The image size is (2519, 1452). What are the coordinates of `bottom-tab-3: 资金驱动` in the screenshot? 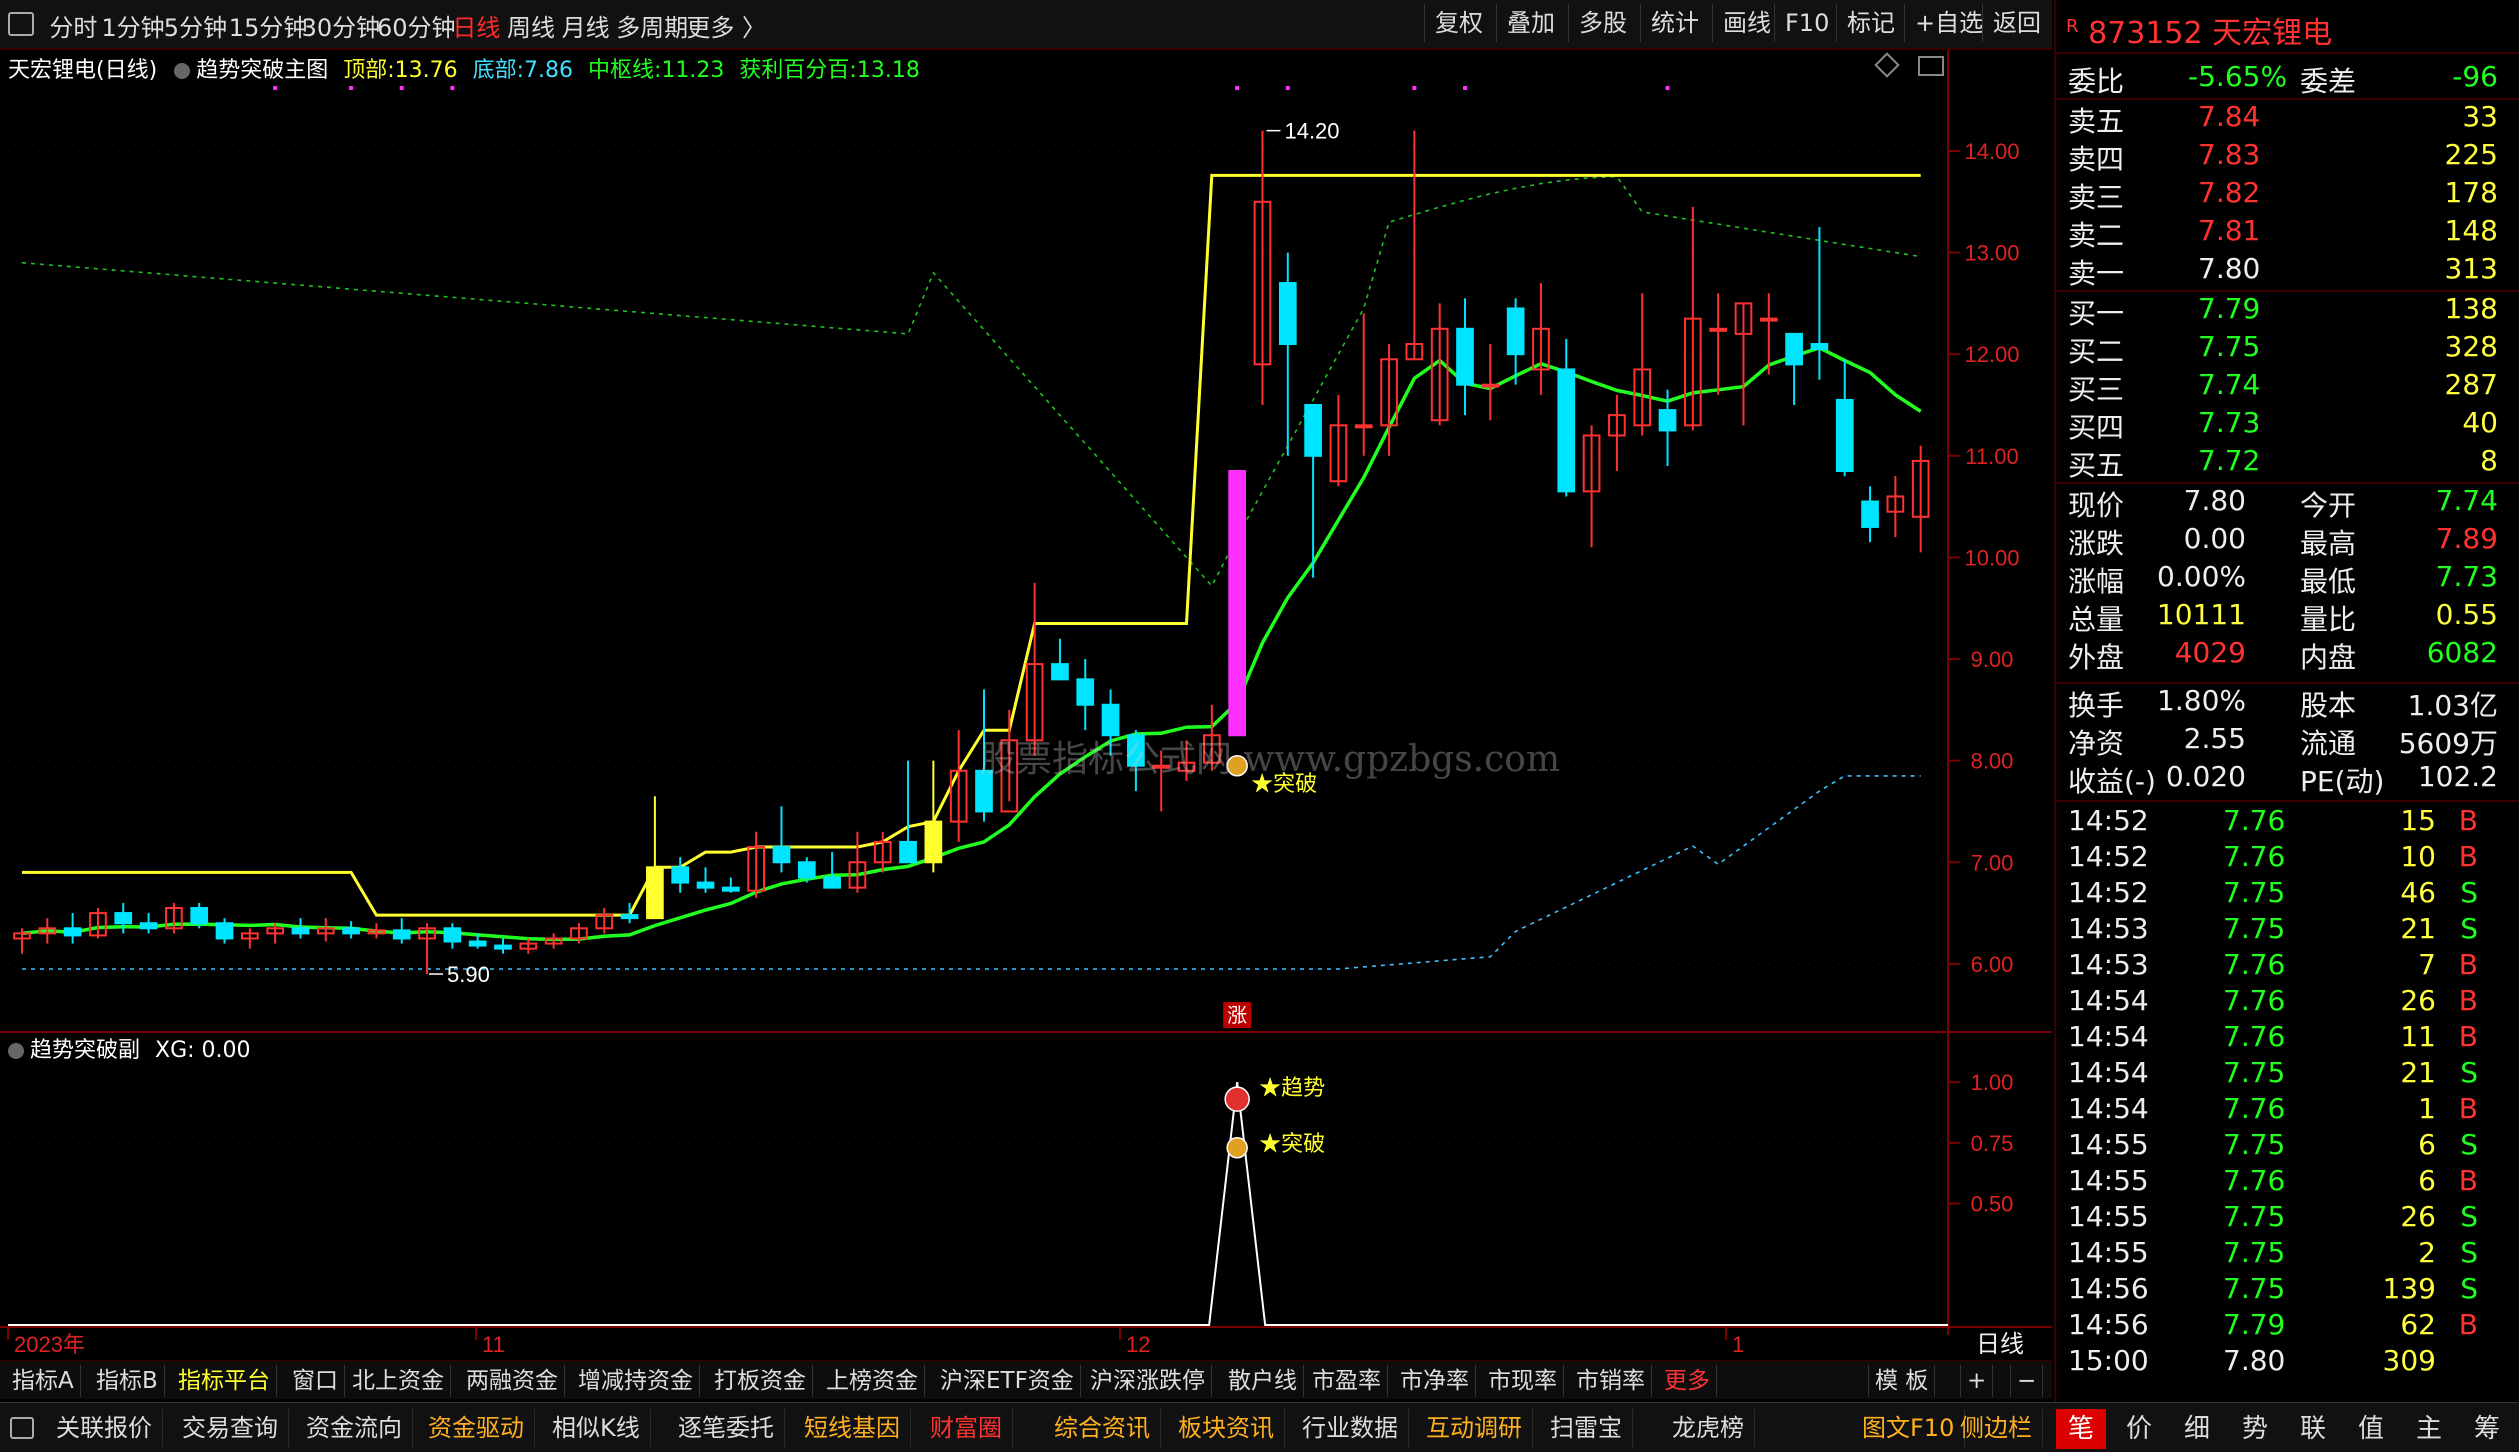 It's located at (476, 1428).